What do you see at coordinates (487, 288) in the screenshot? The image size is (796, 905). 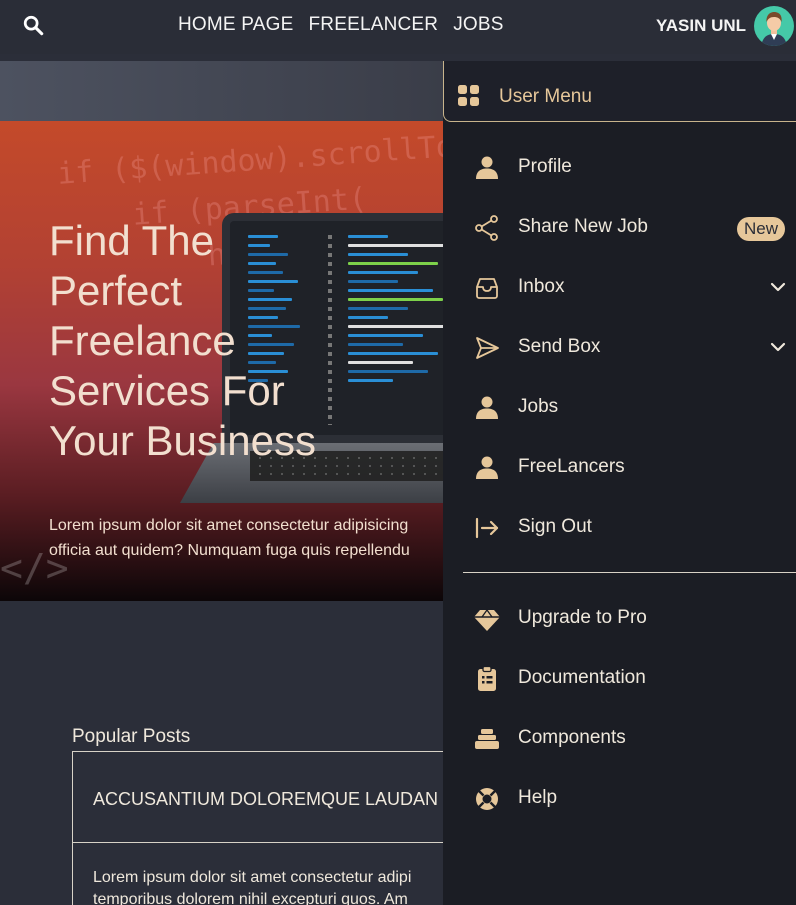 I see `inbox-icon` at bounding box center [487, 288].